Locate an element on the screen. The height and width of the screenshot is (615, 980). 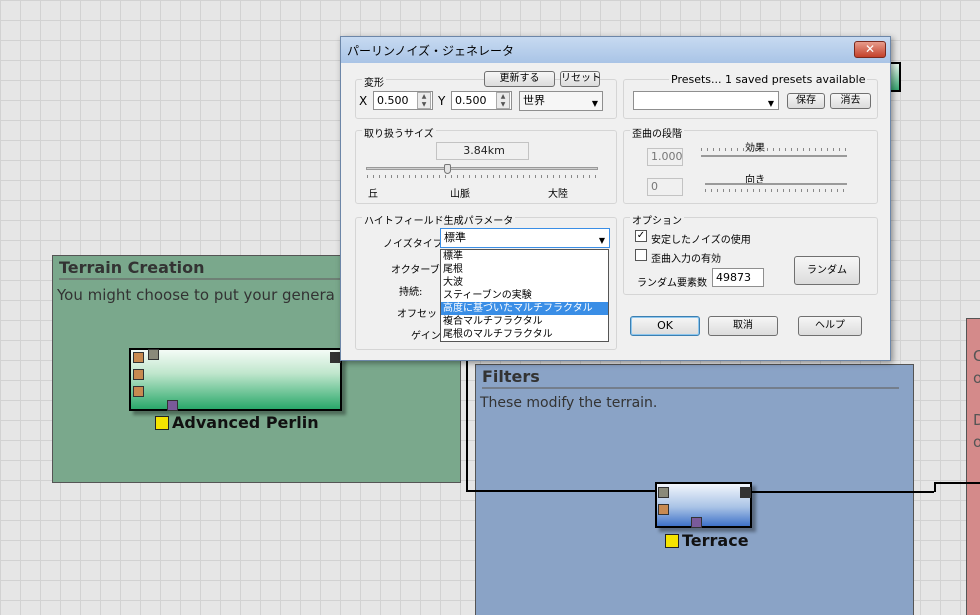
size-slider-ticks is located at coordinates (483, 176).